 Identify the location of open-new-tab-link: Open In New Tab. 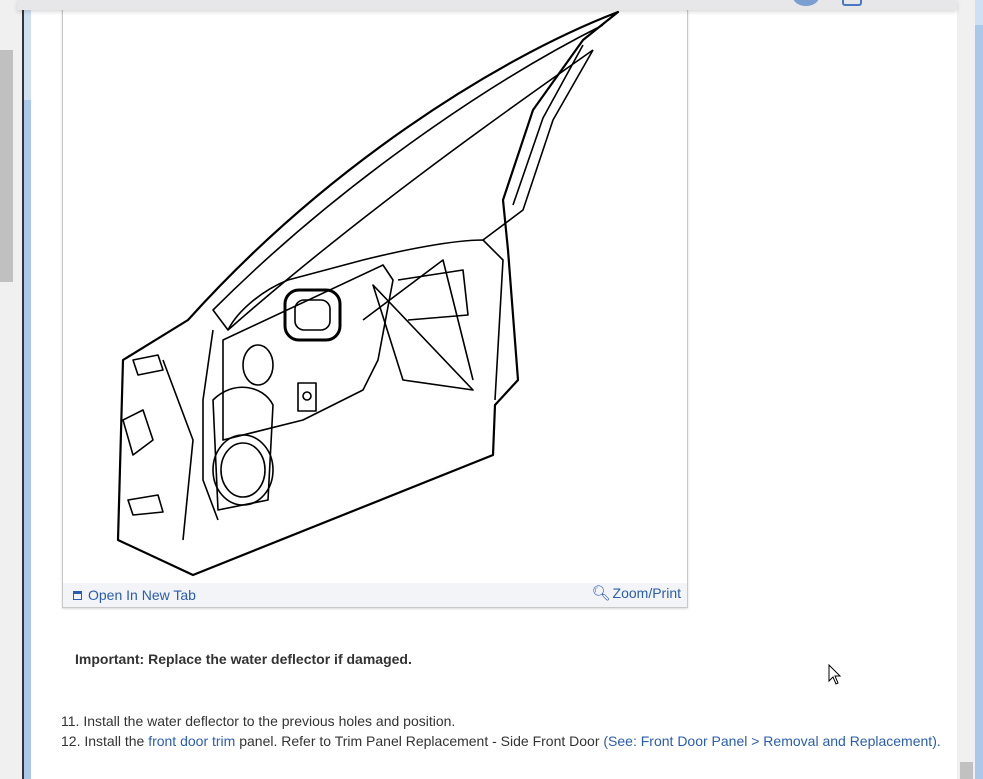
(134, 595).